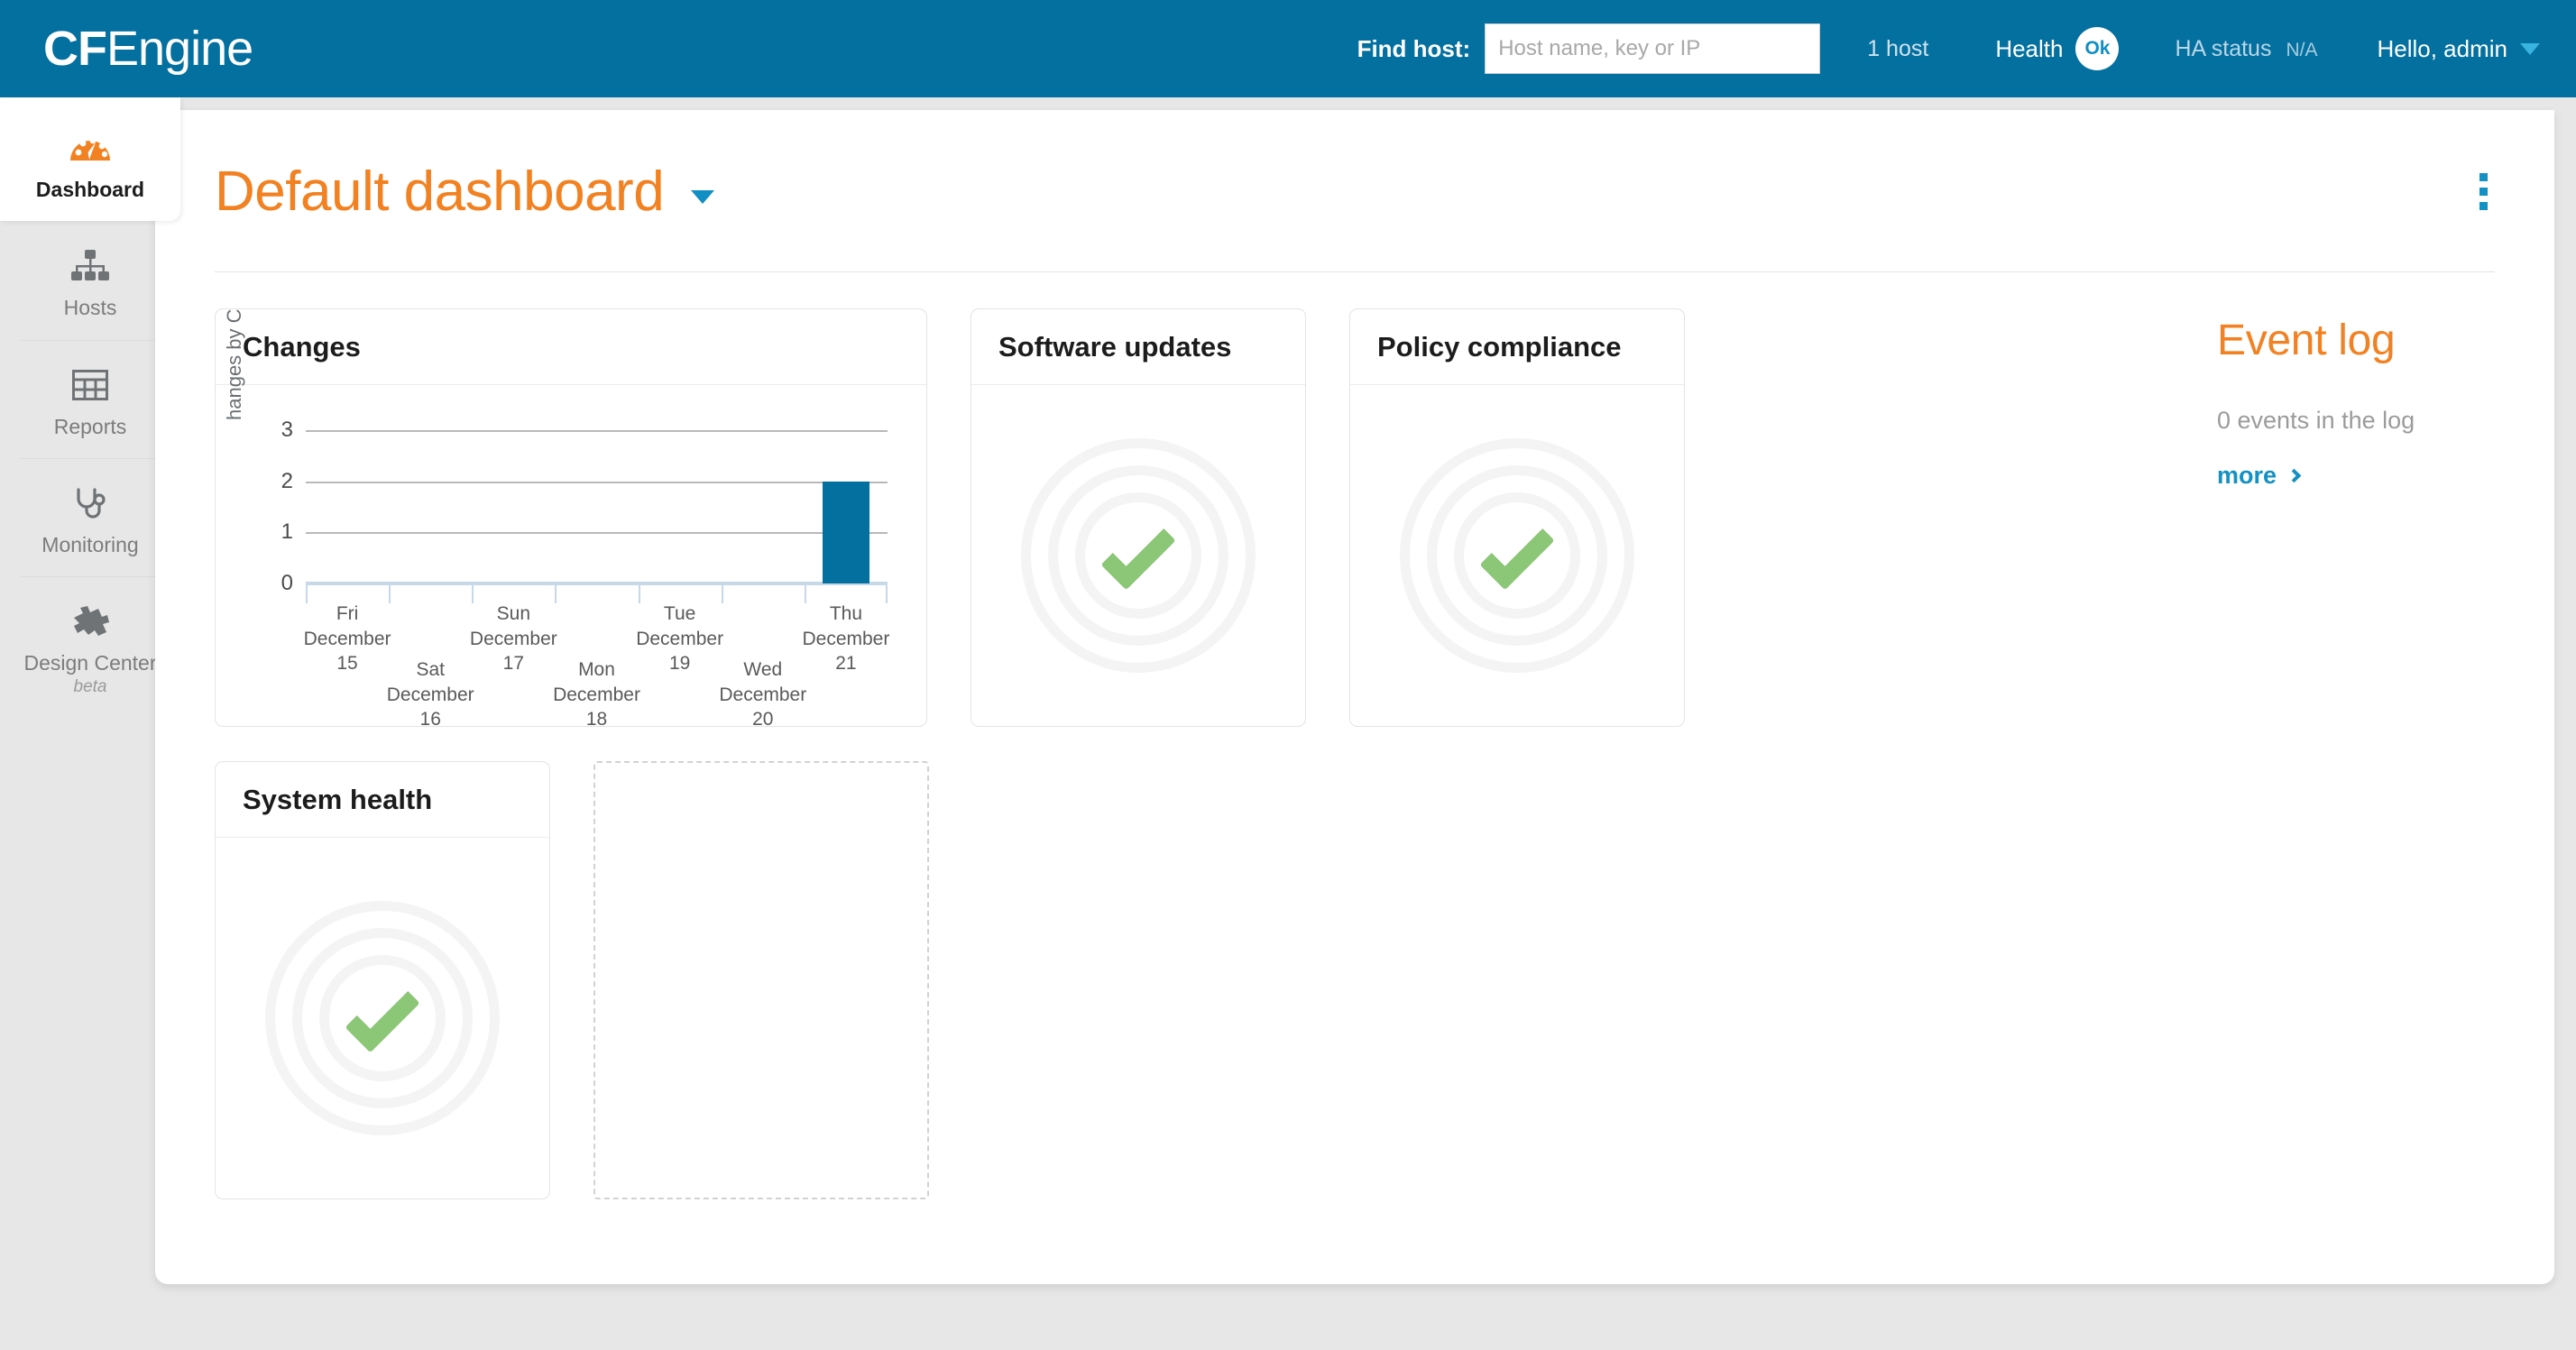  I want to click on widget-header: System health, so click(382, 800).